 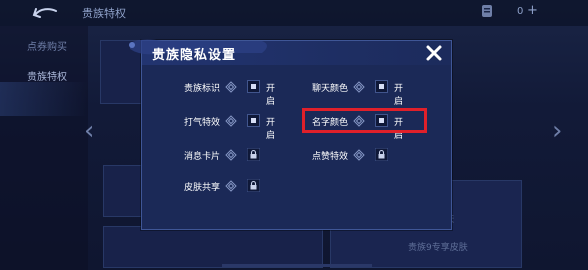 I want to click on dialog-title: 贵族隐私设置, so click(x=194, y=55).